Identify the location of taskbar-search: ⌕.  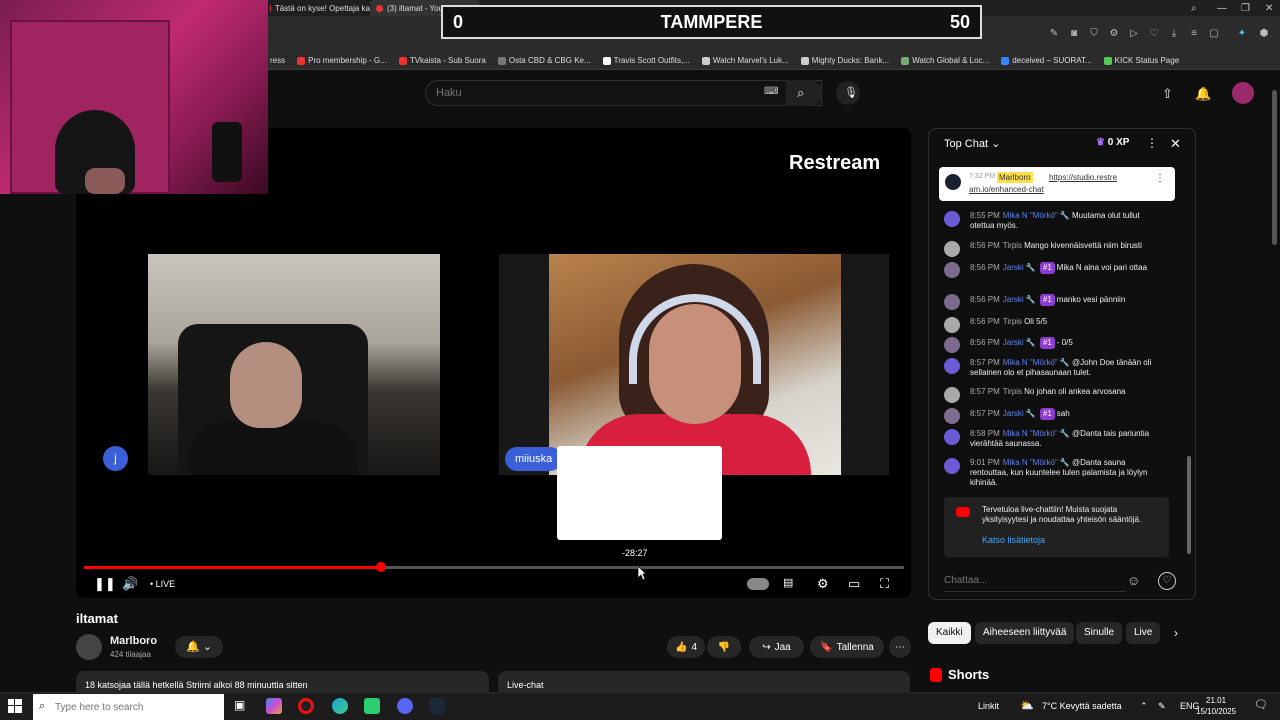
(128, 707).